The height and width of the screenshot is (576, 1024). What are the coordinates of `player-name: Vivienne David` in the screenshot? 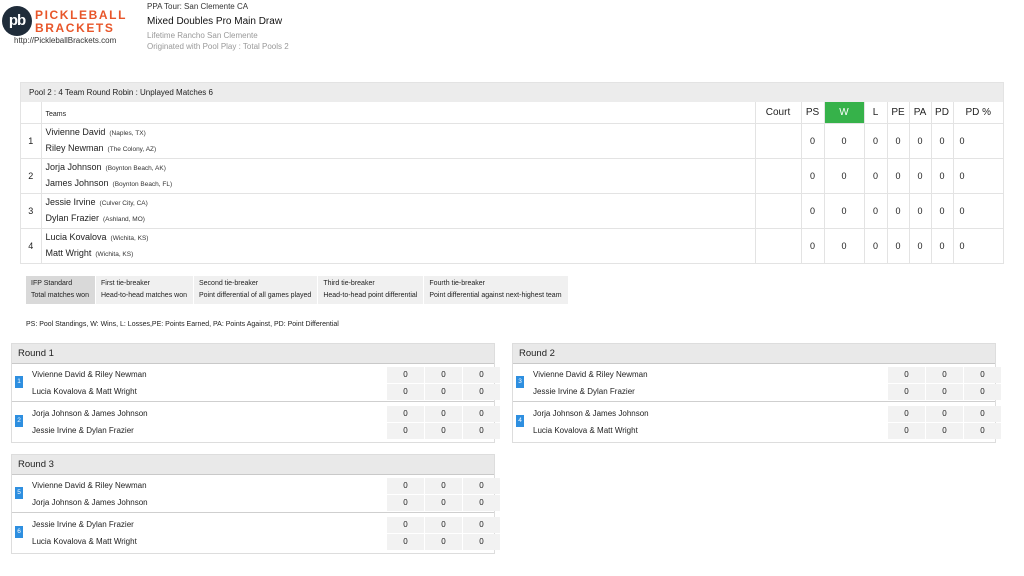 It's located at (76, 132).